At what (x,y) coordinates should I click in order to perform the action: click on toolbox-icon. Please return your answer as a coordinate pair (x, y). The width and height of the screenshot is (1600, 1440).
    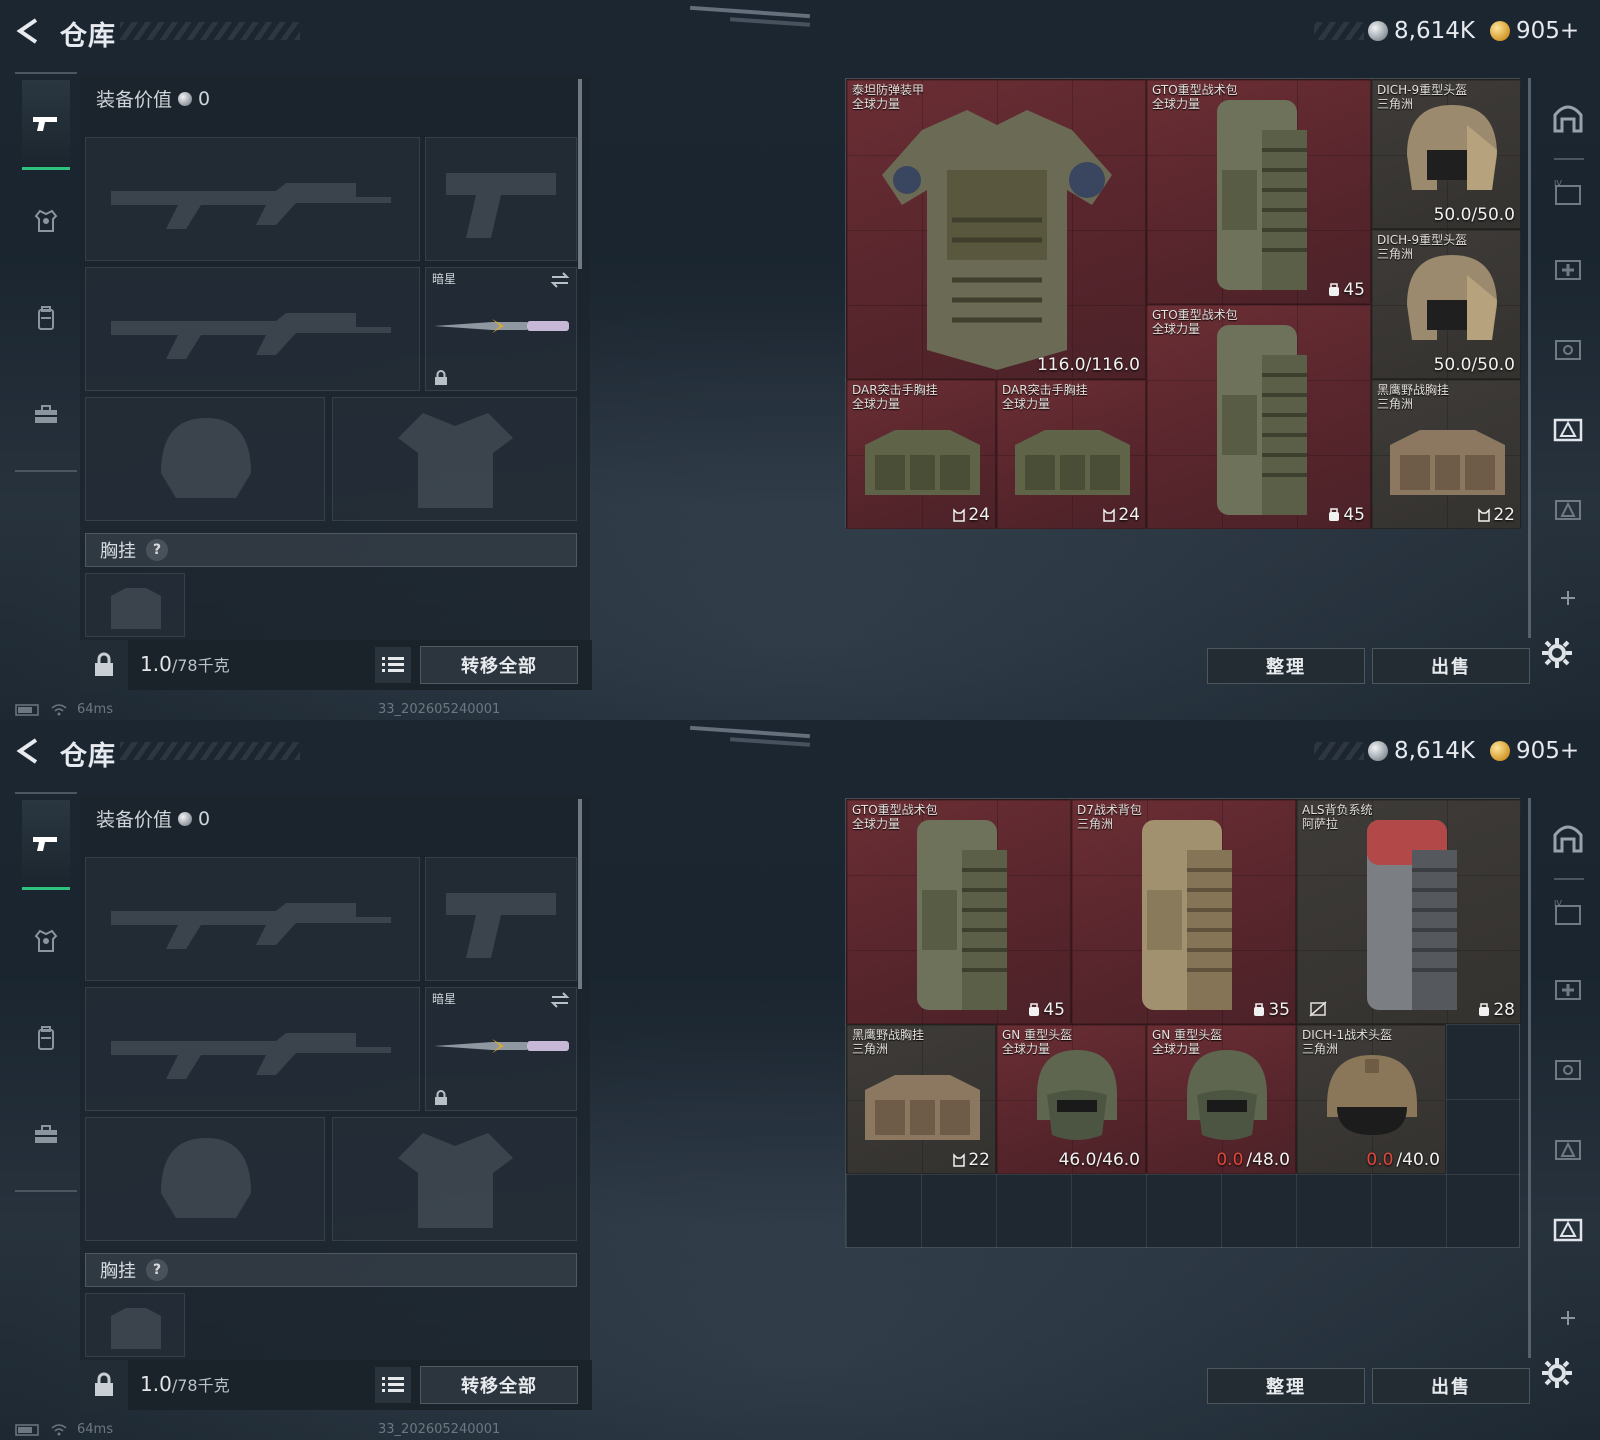
    Looking at the image, I should click on (46, 414).